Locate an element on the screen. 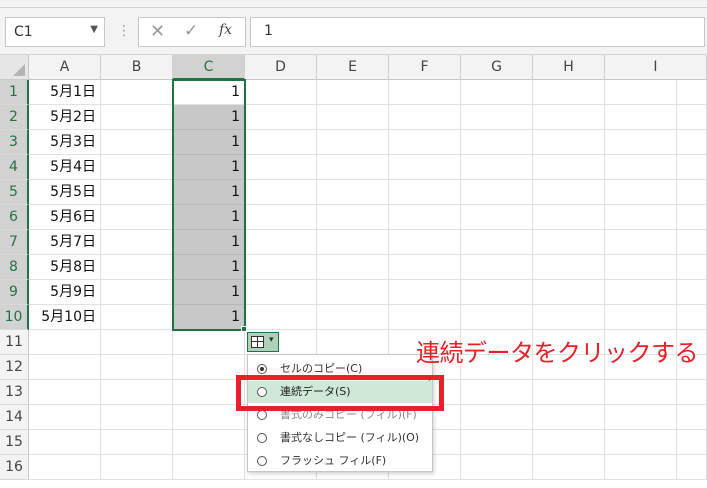  cell-g3 is located at coordinates (497, 142).